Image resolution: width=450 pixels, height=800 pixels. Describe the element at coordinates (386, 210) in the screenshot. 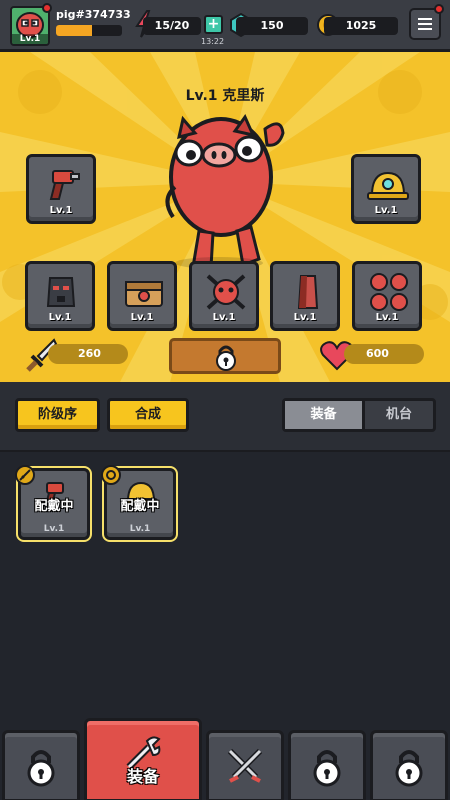

I see `slot-helmet-level: Lv.1` at that location.